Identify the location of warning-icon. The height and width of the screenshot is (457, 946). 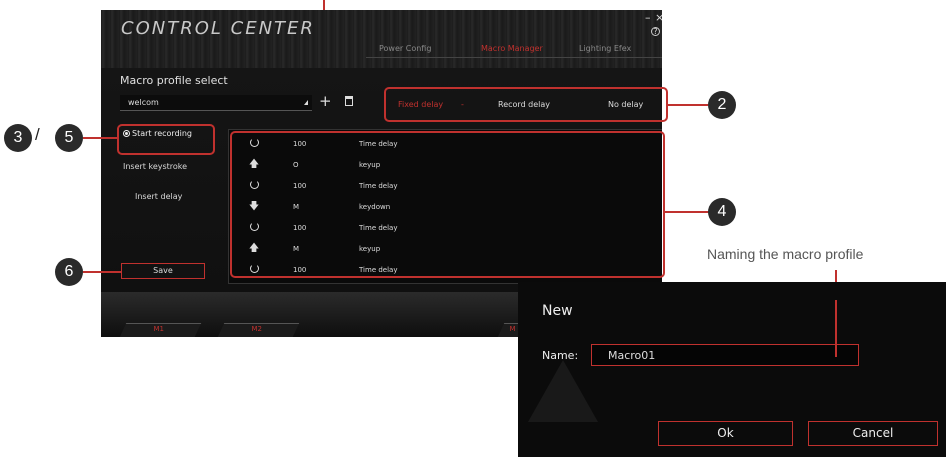
(563, 391).